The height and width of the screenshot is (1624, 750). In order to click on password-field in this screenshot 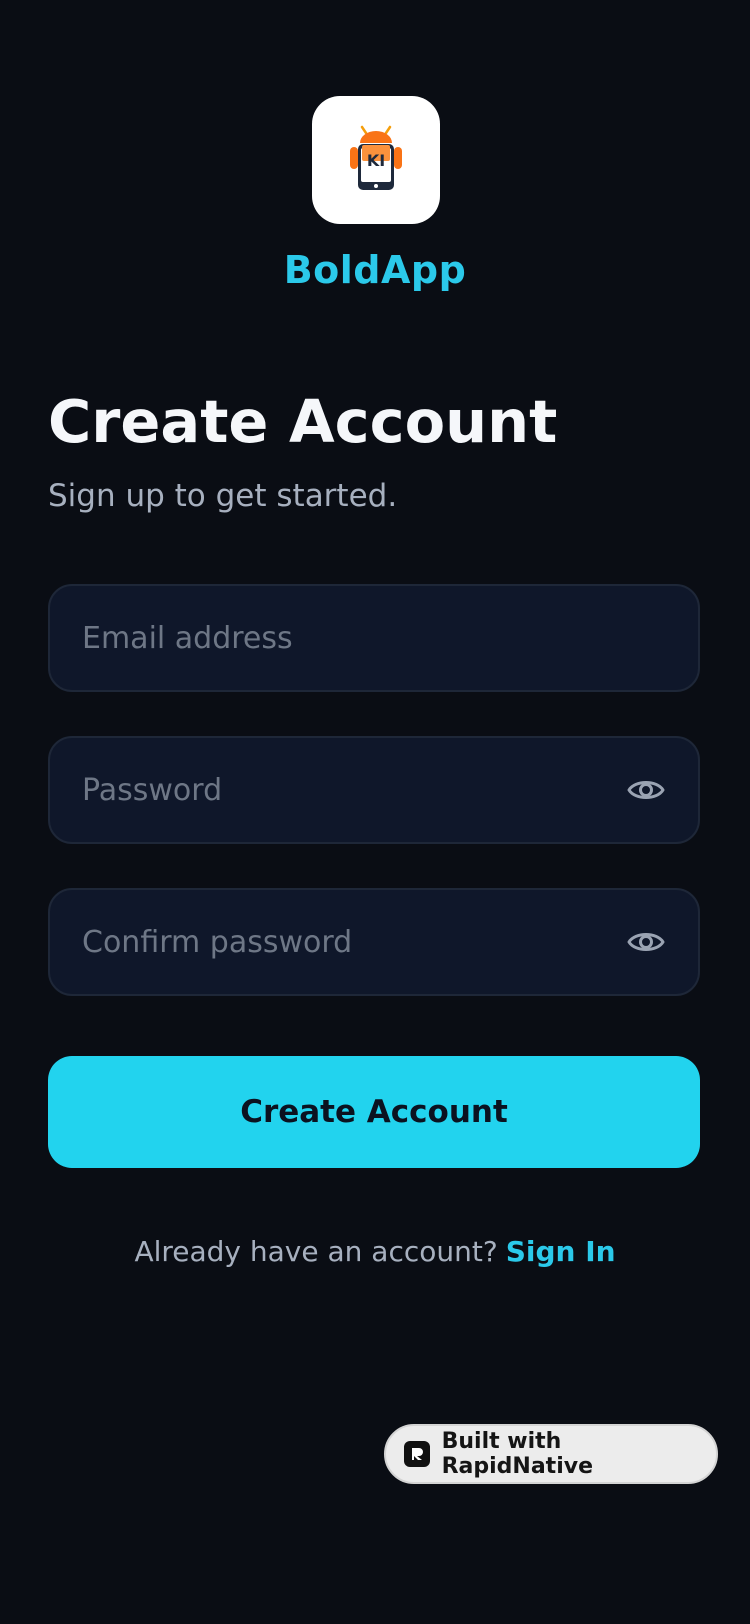, I will do `click(374, 790)`.